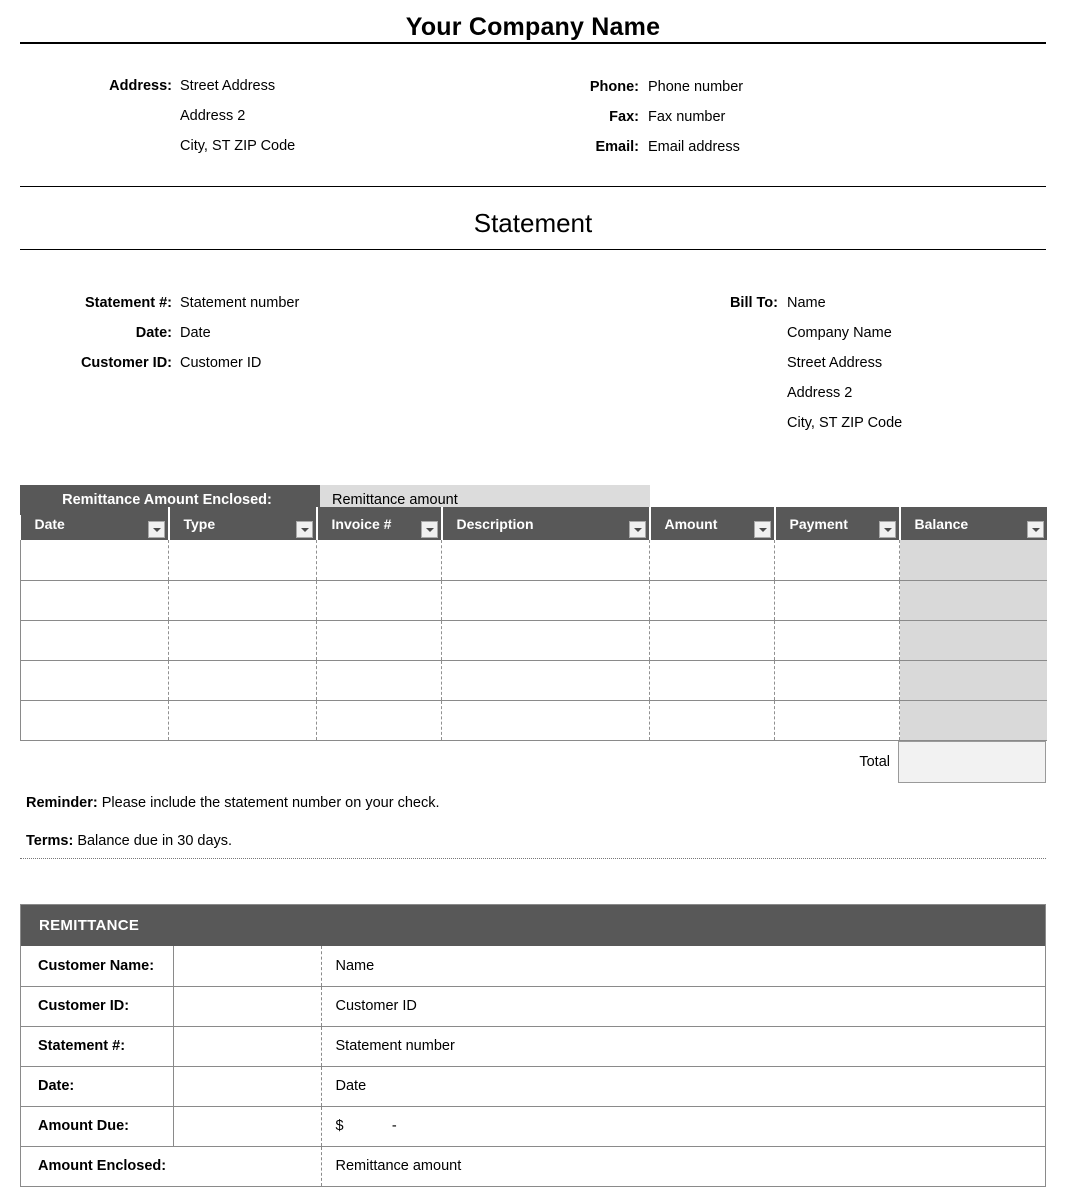 This screenshot has width=1066, height=1199. What do you see at coordinates (156, 529) in the screenshot?
I see `filter-dropdown-icon-date` at bounding box center [156, 529].